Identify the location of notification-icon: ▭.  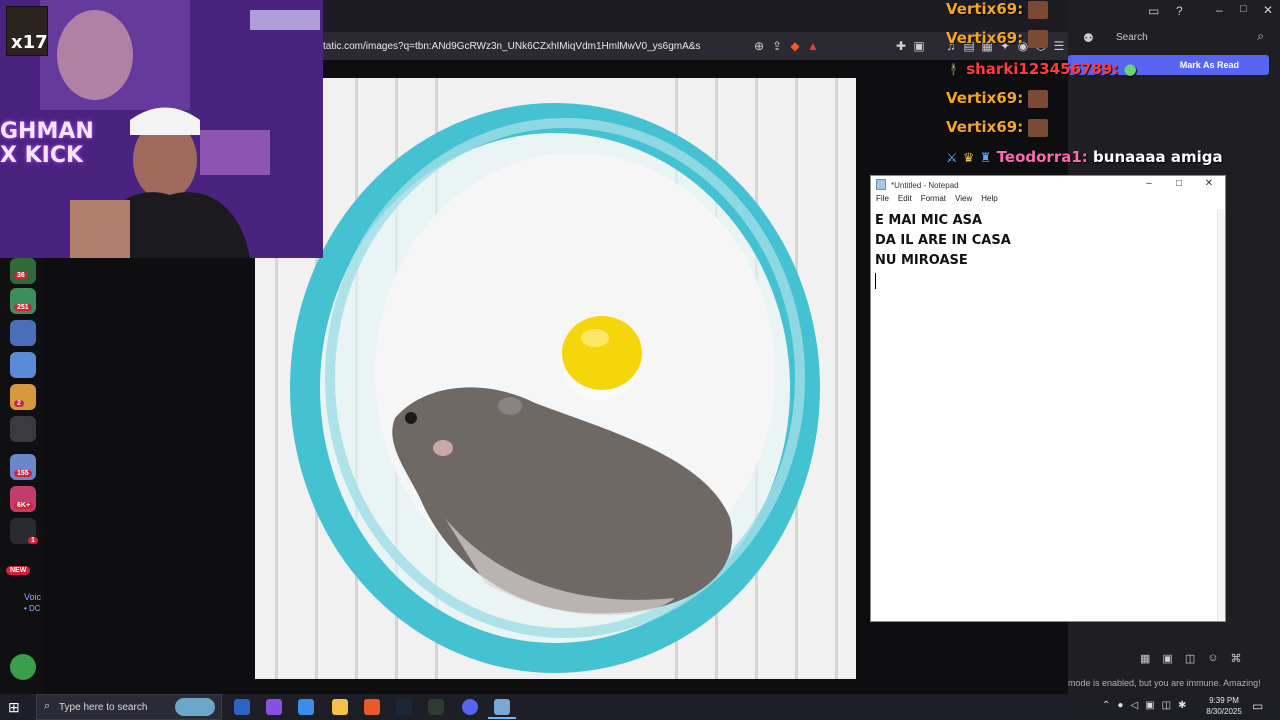
(1257, 706).